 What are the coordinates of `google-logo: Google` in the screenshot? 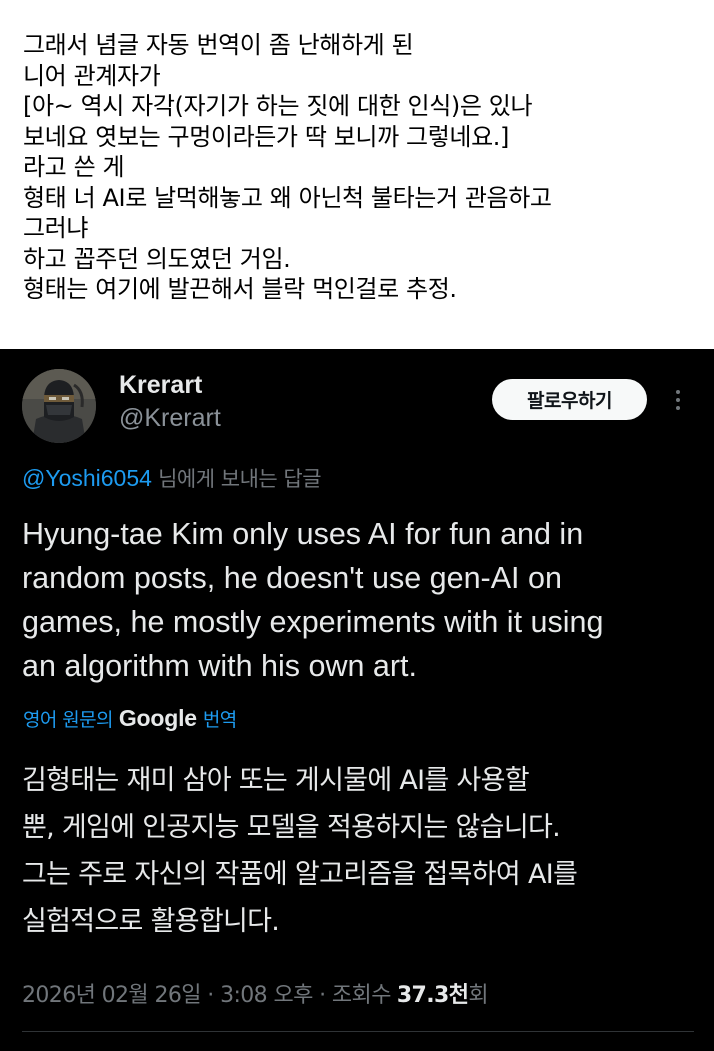 It's located at (157, 718).